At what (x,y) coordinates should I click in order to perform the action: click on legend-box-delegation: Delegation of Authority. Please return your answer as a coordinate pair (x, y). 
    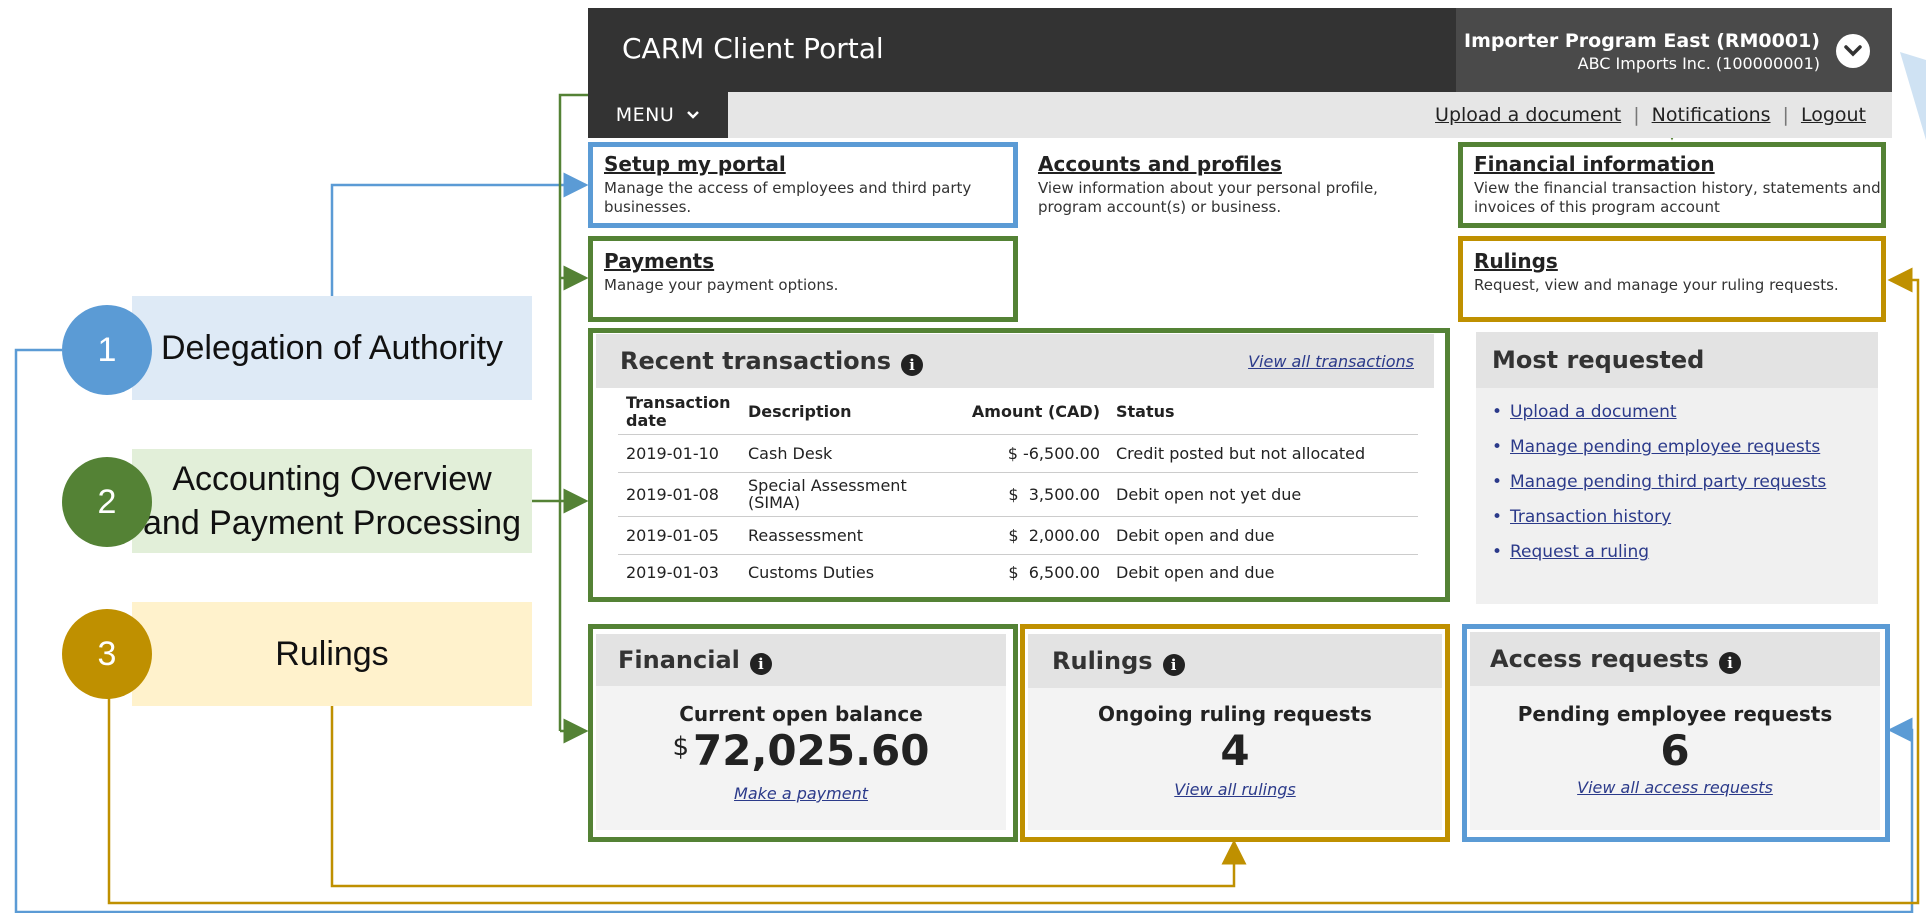
    Looking at the image, I should click on (332, 348).